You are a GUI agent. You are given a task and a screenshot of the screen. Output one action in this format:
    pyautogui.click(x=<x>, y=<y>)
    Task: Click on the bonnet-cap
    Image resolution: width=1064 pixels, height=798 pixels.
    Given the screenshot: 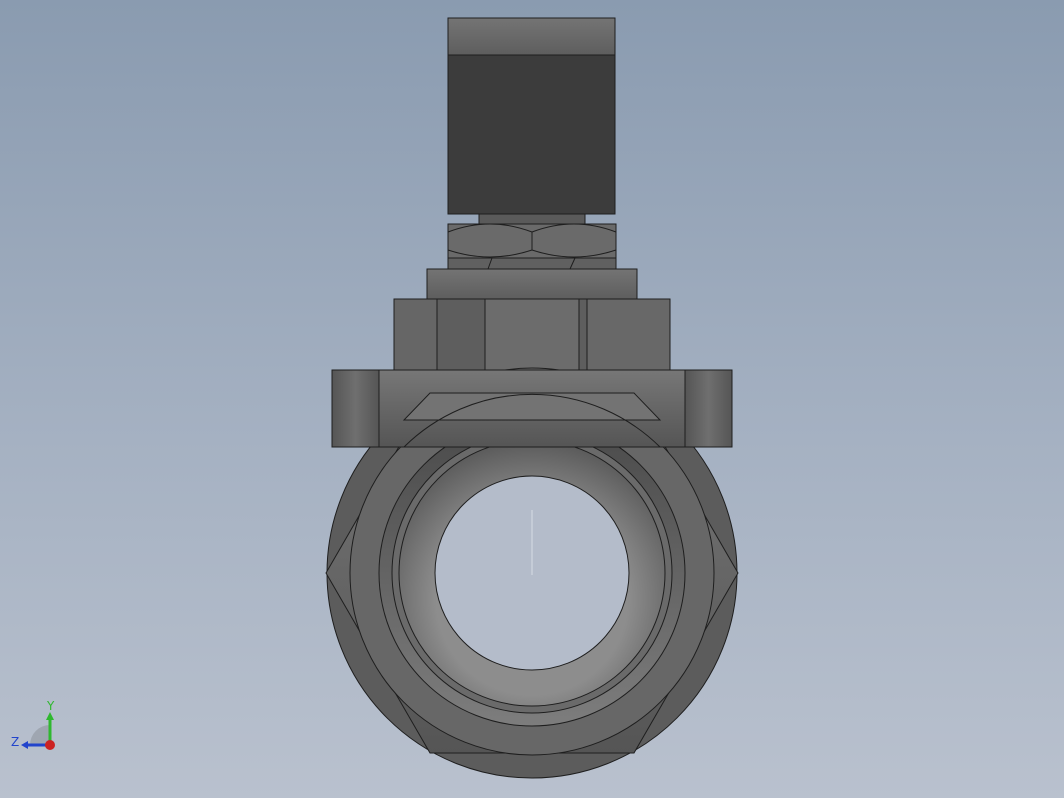 What is the action you would take?
    pyautogui.click(x=532, y=284)
    